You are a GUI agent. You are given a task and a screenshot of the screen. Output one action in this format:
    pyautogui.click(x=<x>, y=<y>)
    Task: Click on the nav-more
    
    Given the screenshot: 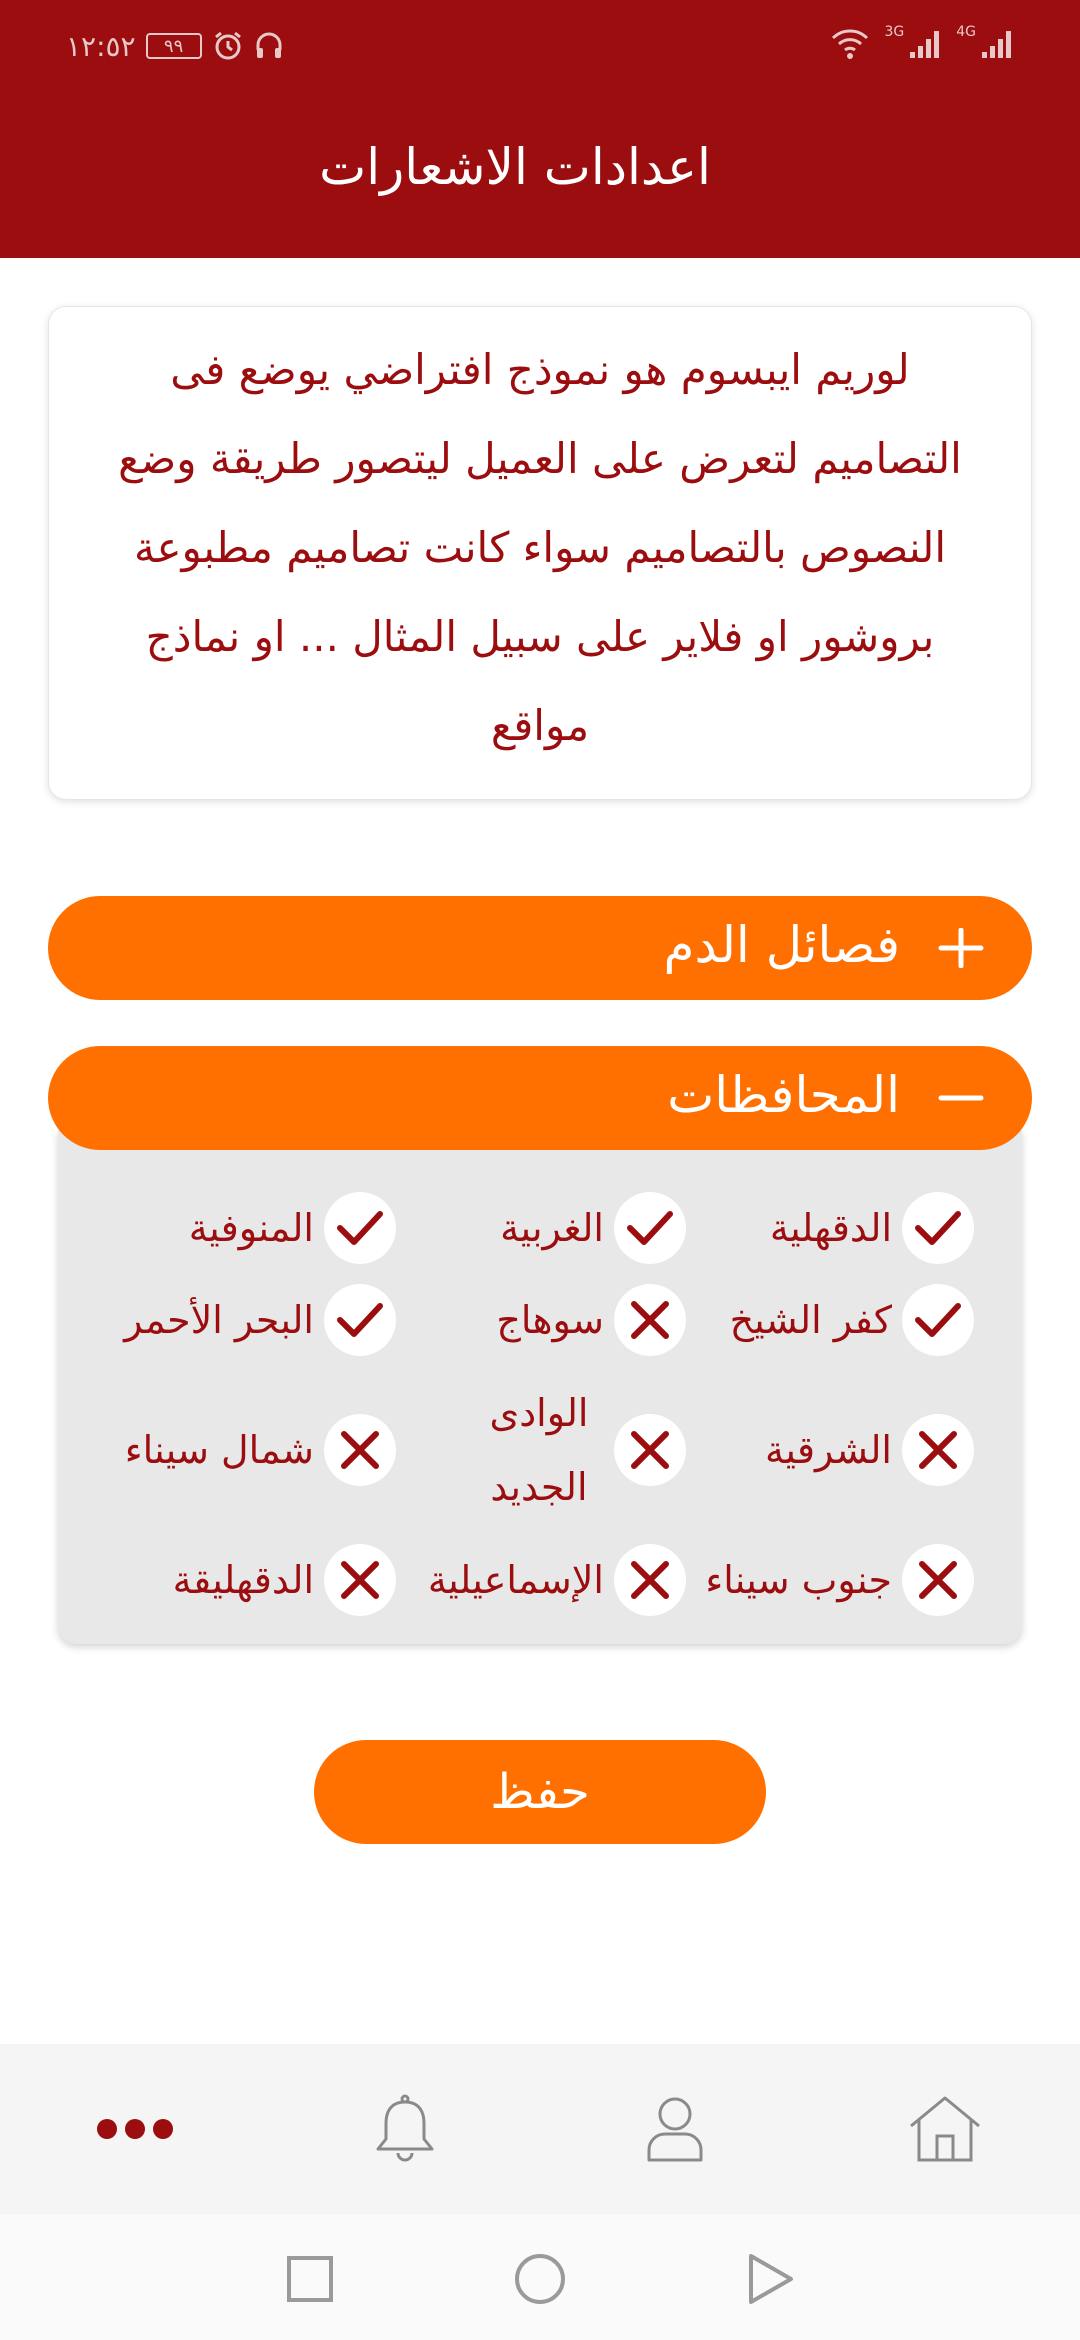 What is the action you would take?
    pyautogui.click(x=135, y=2129)
    